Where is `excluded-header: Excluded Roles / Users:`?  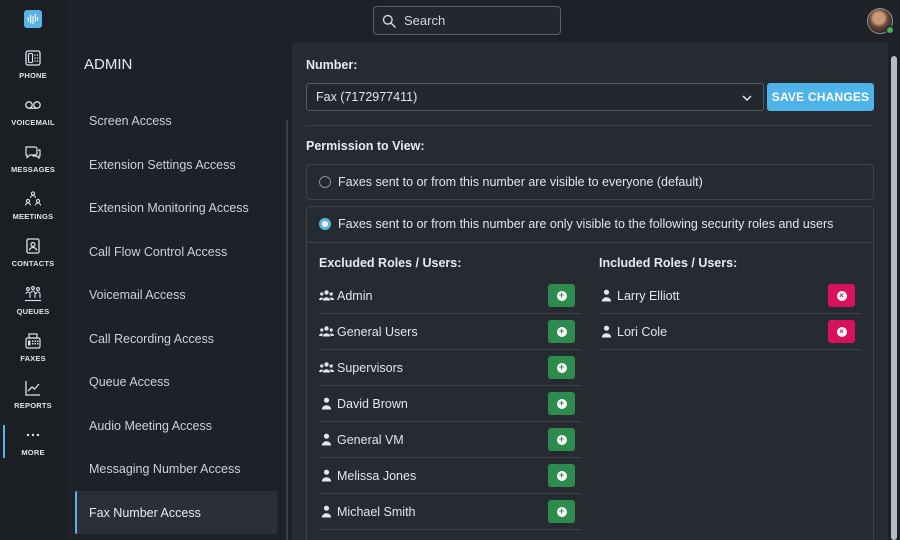
excluded-header: Excluded Roles / Users: is located at coordinates (390, 263).